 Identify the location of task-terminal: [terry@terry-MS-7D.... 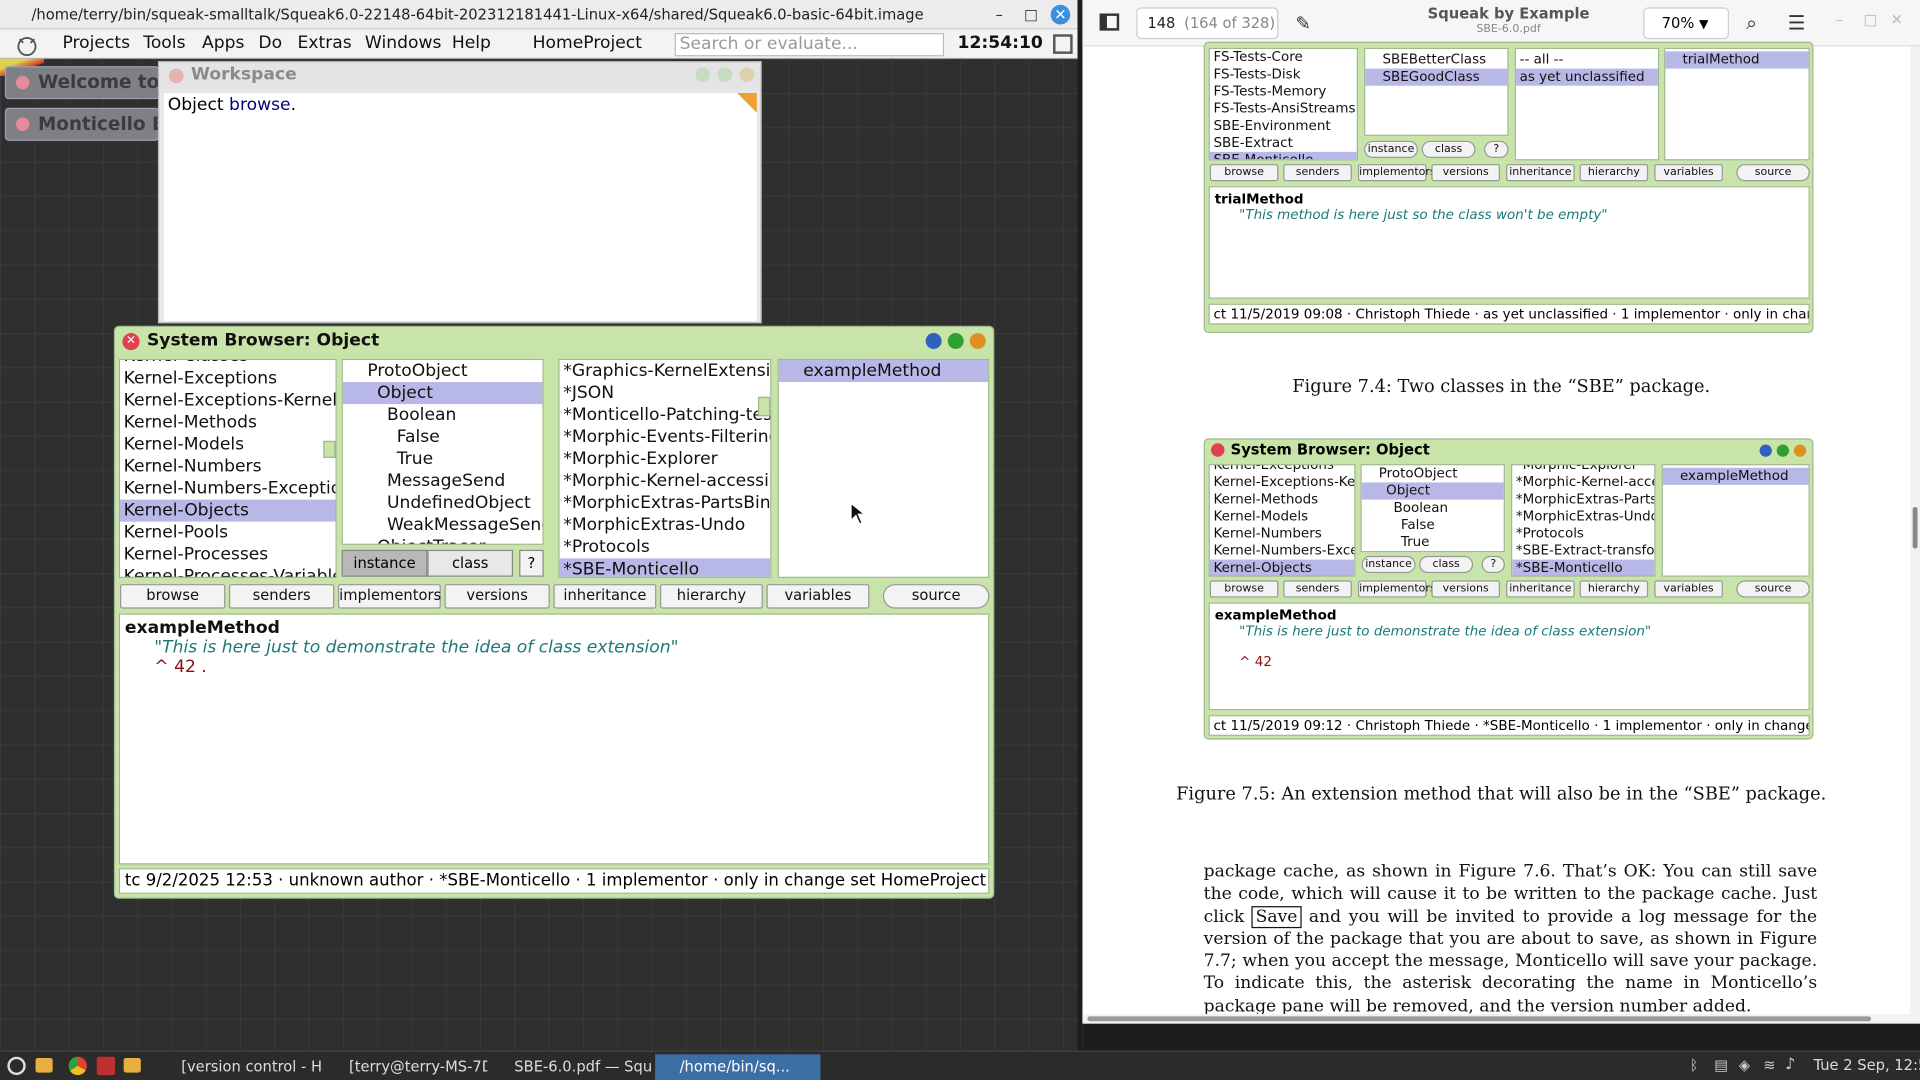
(405, 1067).